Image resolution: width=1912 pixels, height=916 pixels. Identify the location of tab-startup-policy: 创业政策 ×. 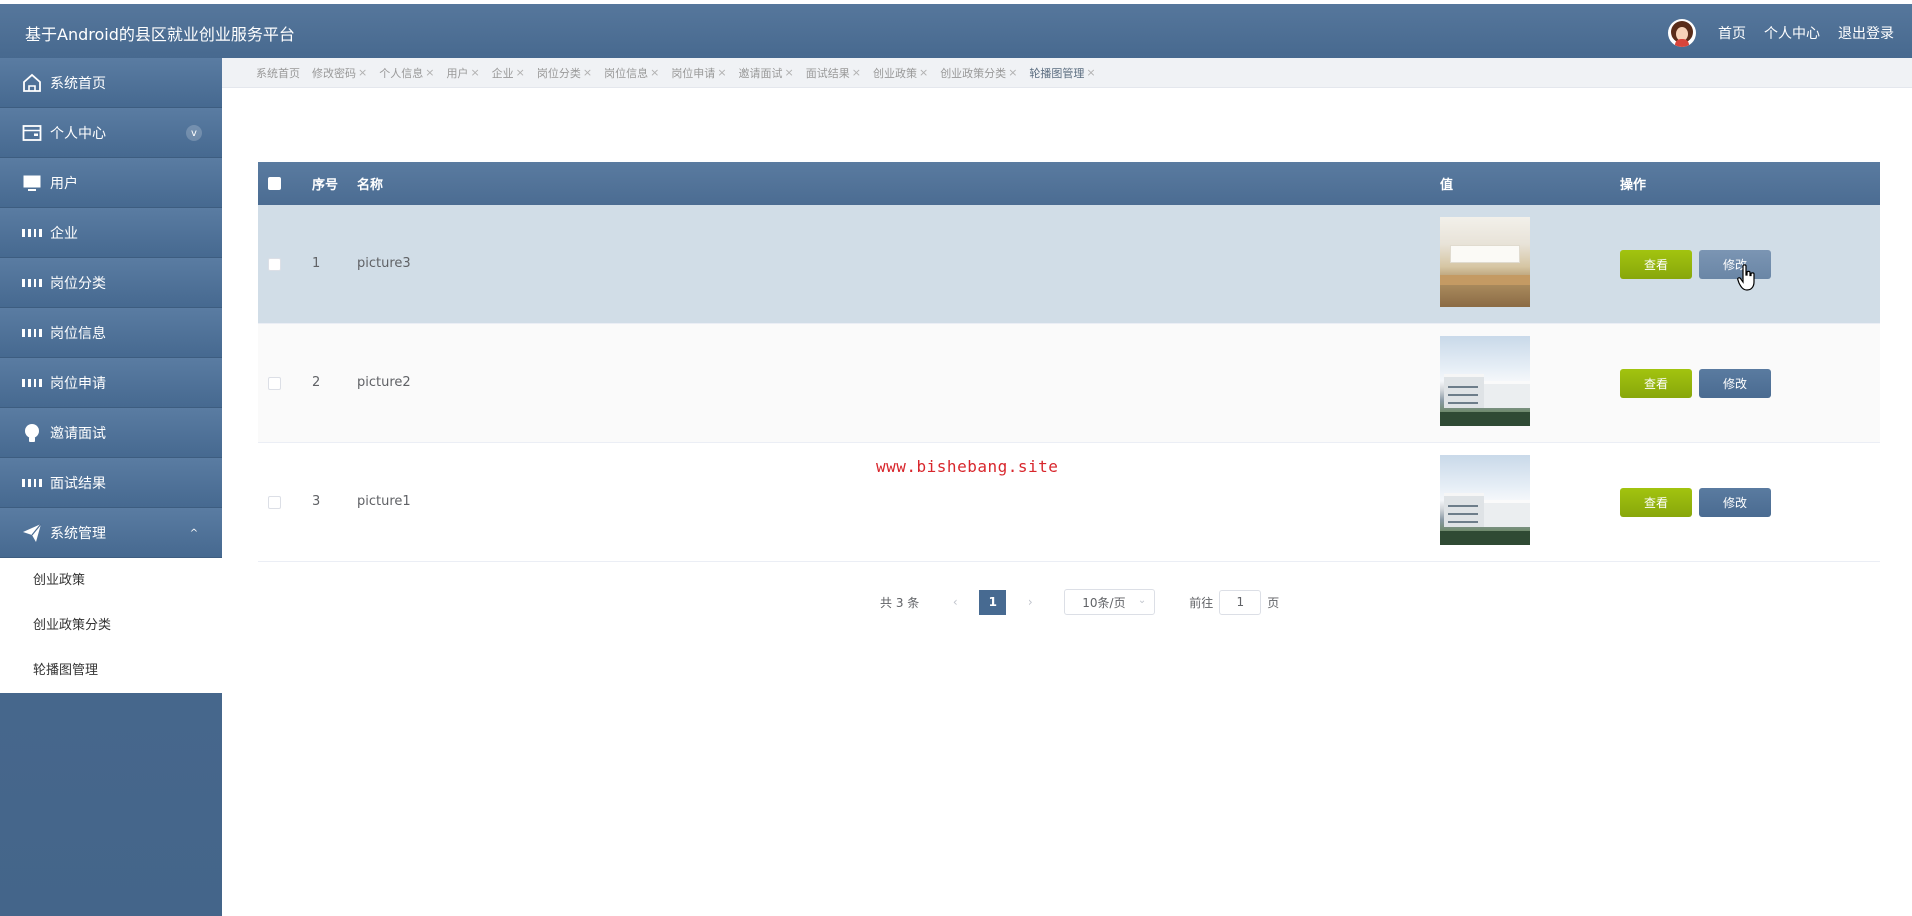
(900, 73).